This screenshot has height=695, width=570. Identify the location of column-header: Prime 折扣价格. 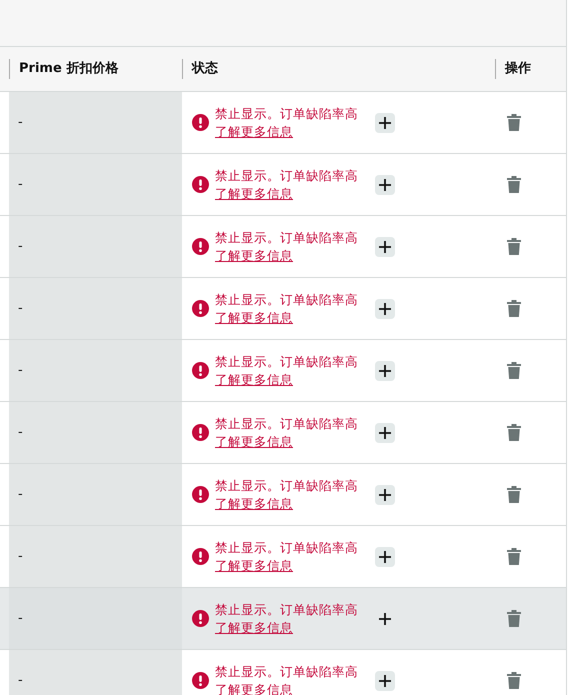
(63, 69).